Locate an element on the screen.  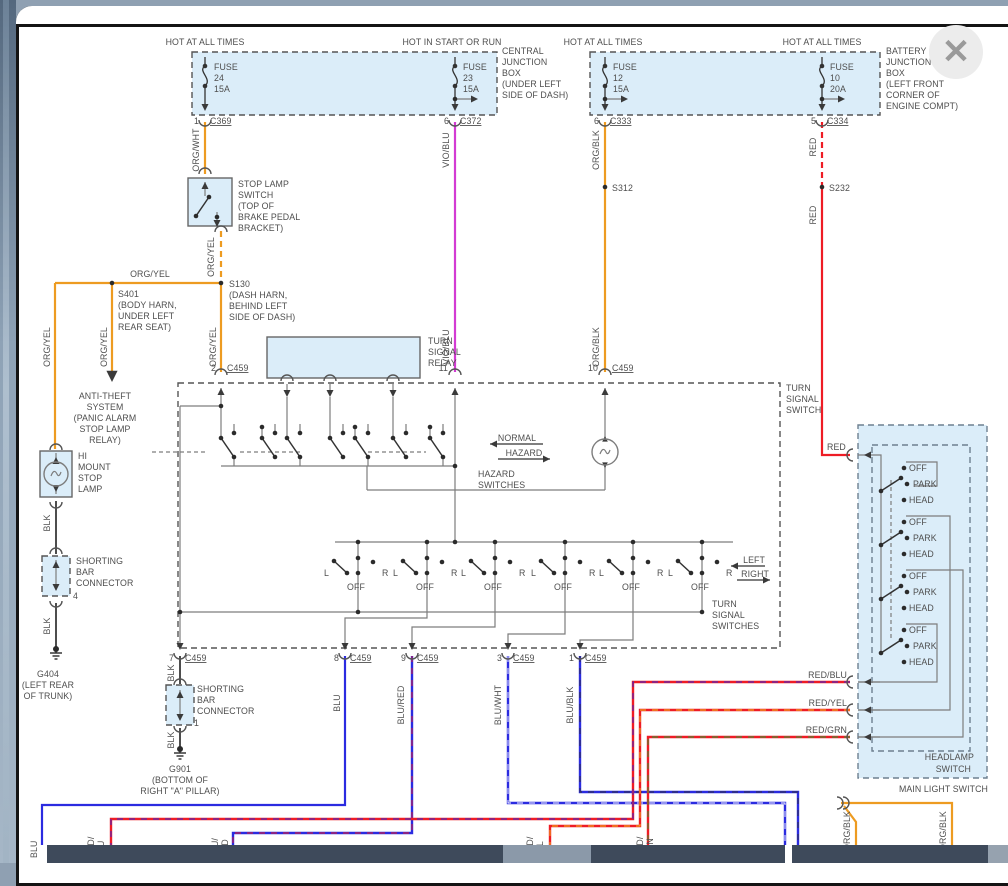
diagram-label: S232 is located at coordinates (839, 188).